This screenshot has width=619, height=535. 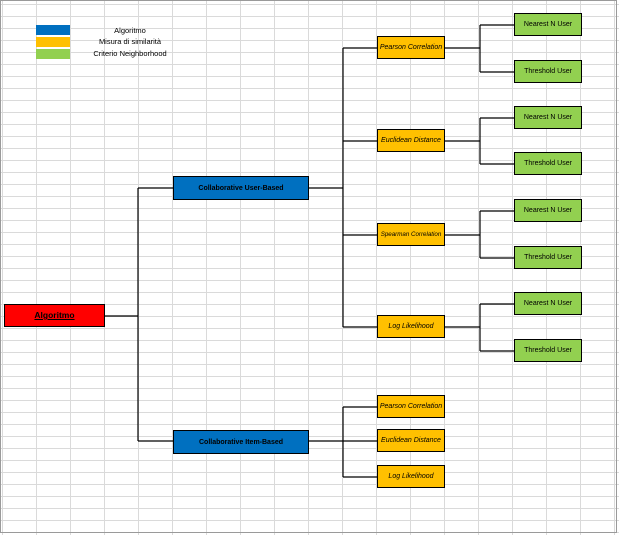 What do you see at coordinates (411, 406) in the screenshot?
I see `item-measure-pearson-box: Pearson Correlation` at bounding box center [411, 406].